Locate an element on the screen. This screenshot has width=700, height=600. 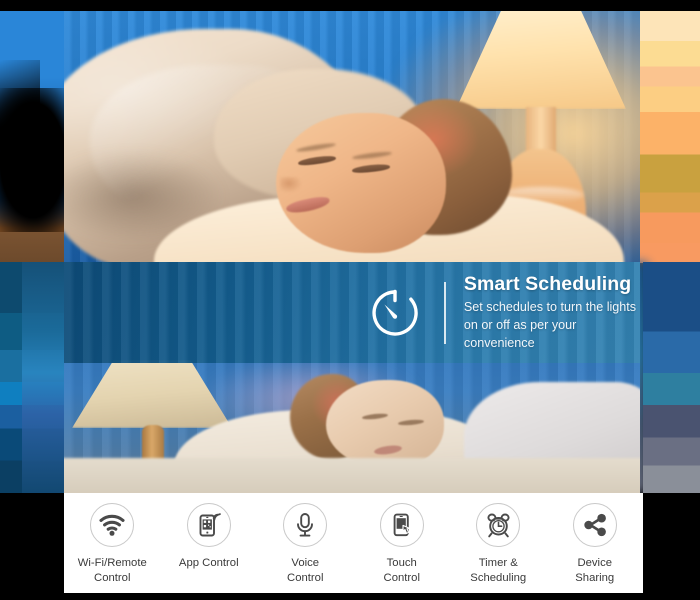
feature-voice-control: Voice Control is located at coordinates (305, 543).